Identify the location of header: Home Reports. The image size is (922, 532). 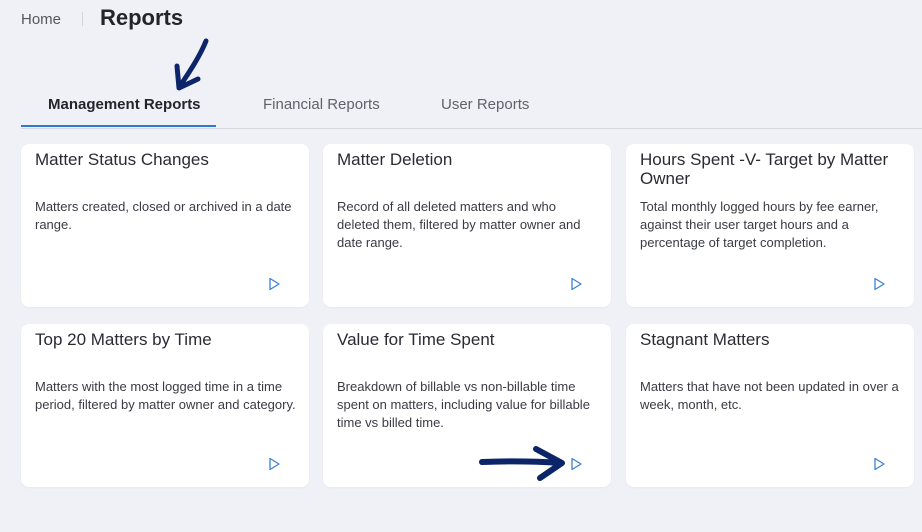
(461, 20).